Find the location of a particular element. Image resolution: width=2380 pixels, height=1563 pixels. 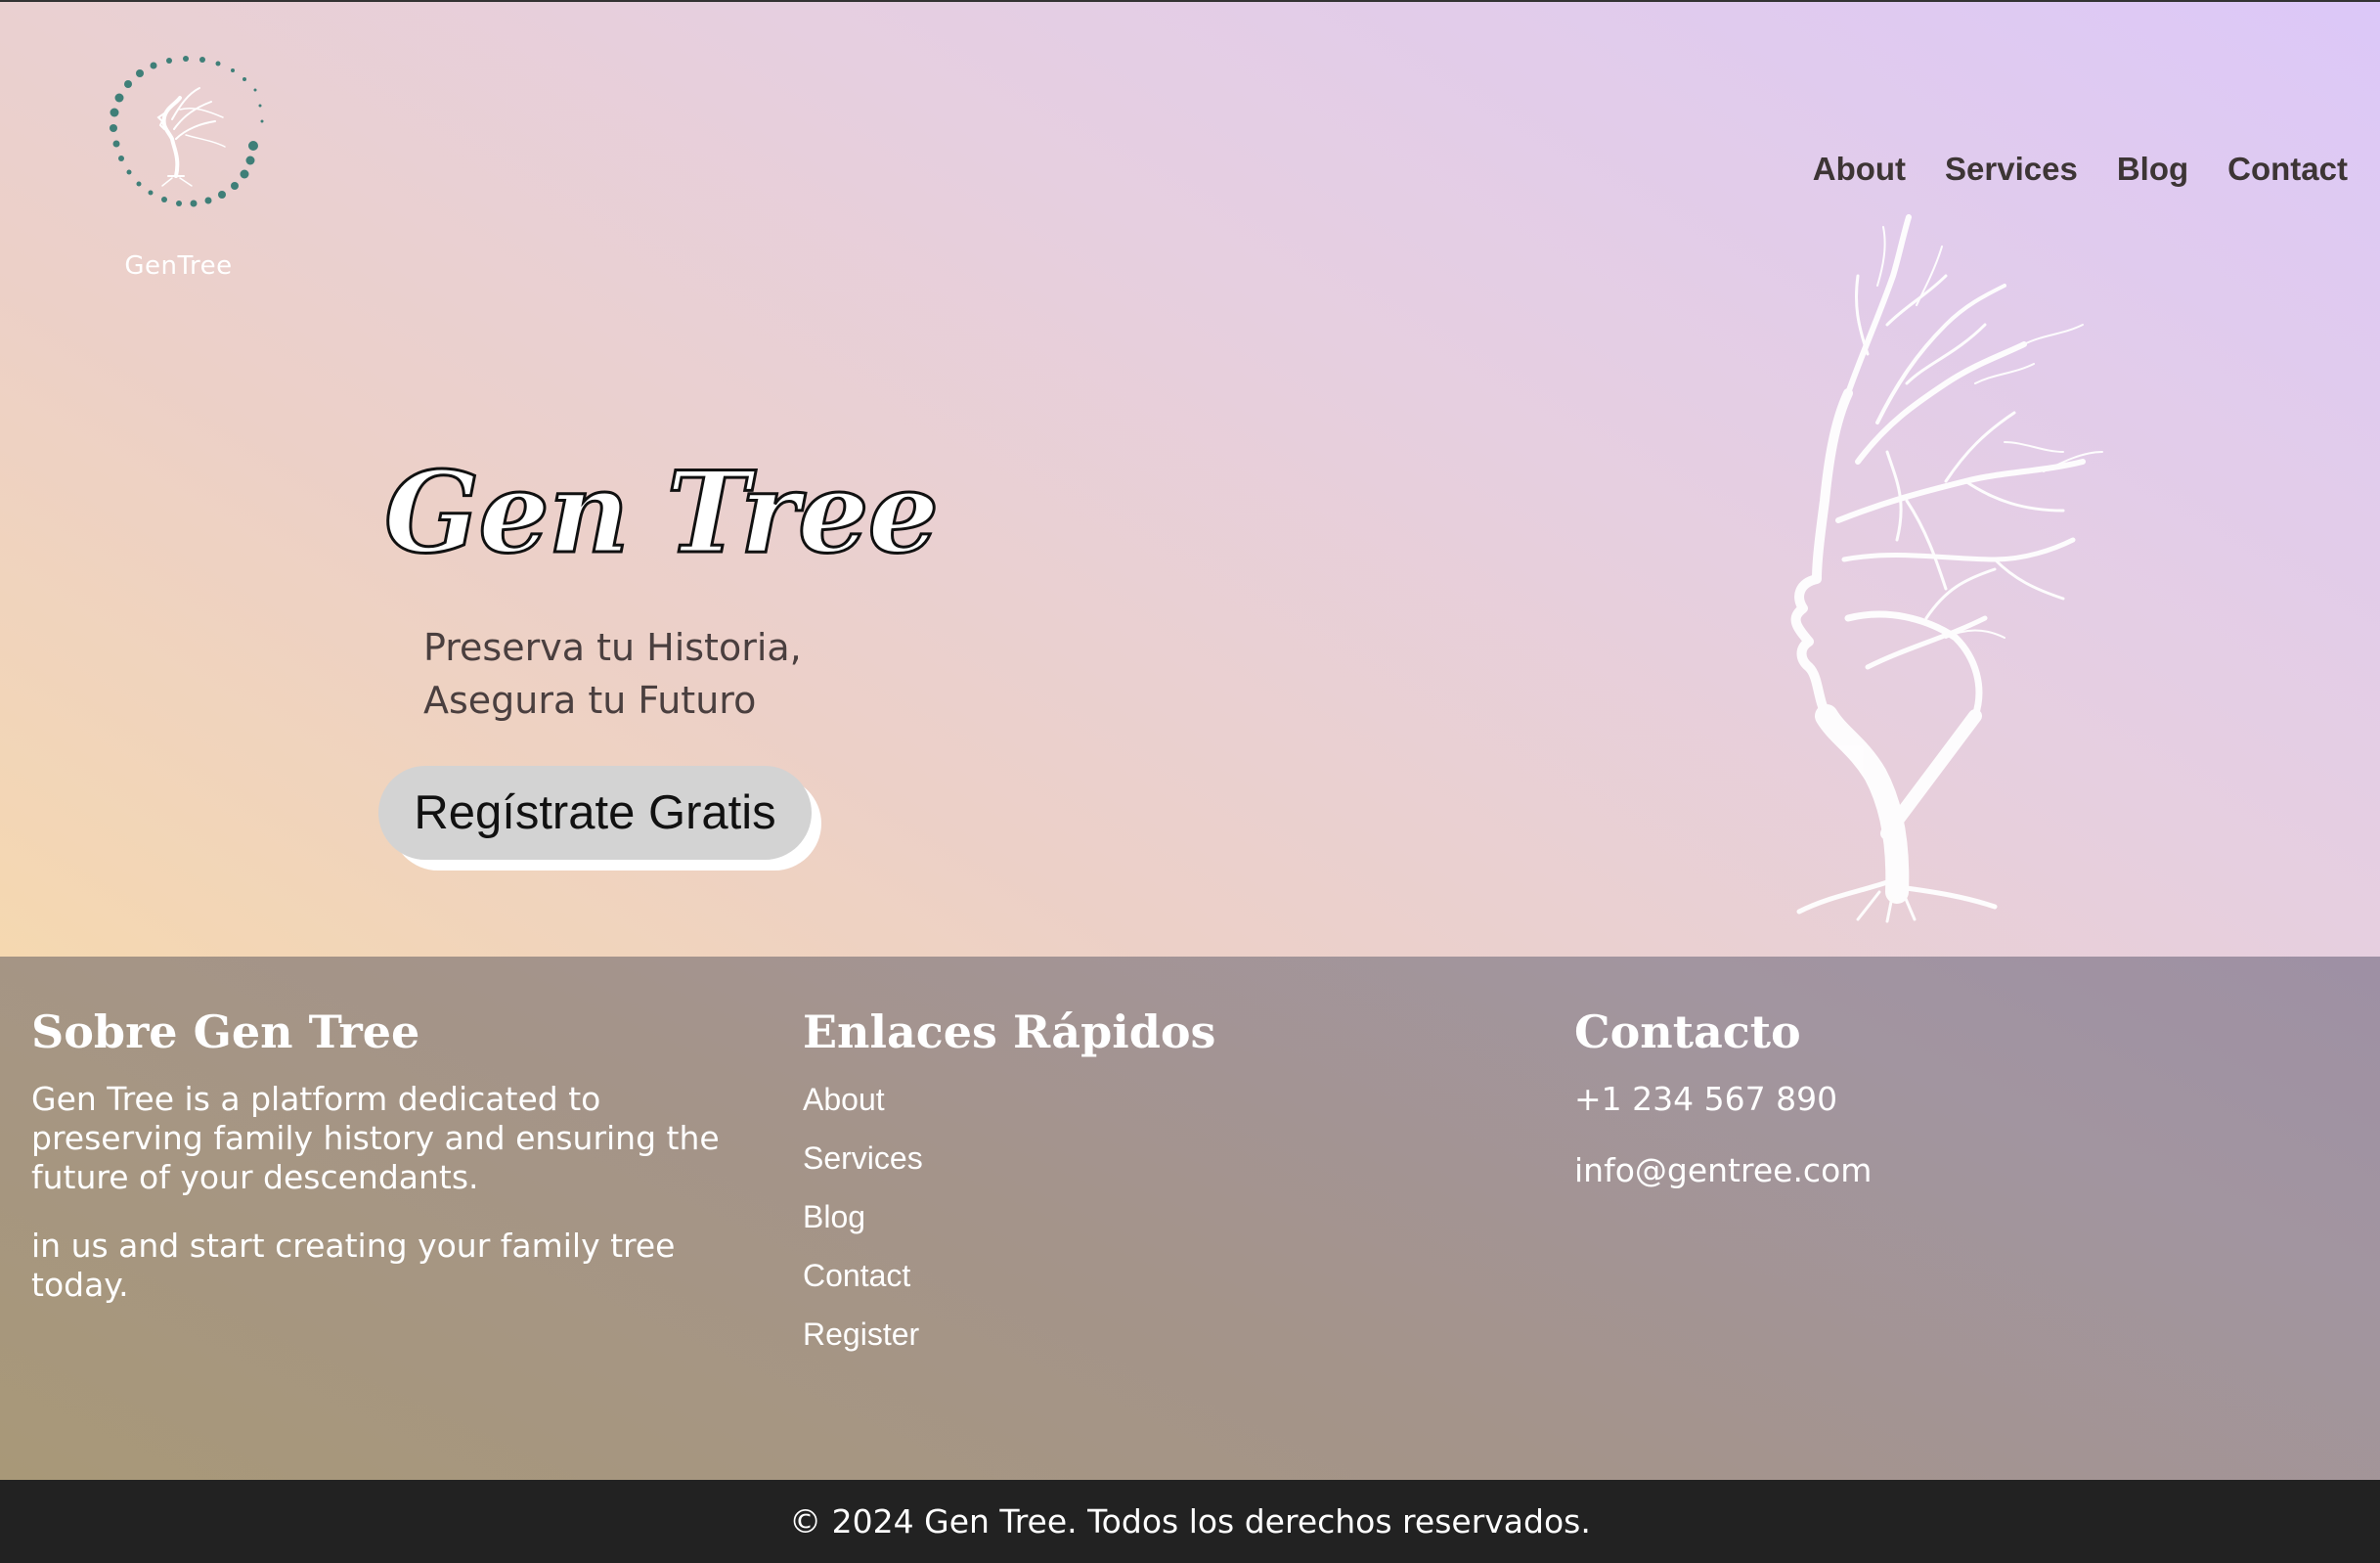

footer-link-blog: Blog is located at coordinates (1174, 1226).